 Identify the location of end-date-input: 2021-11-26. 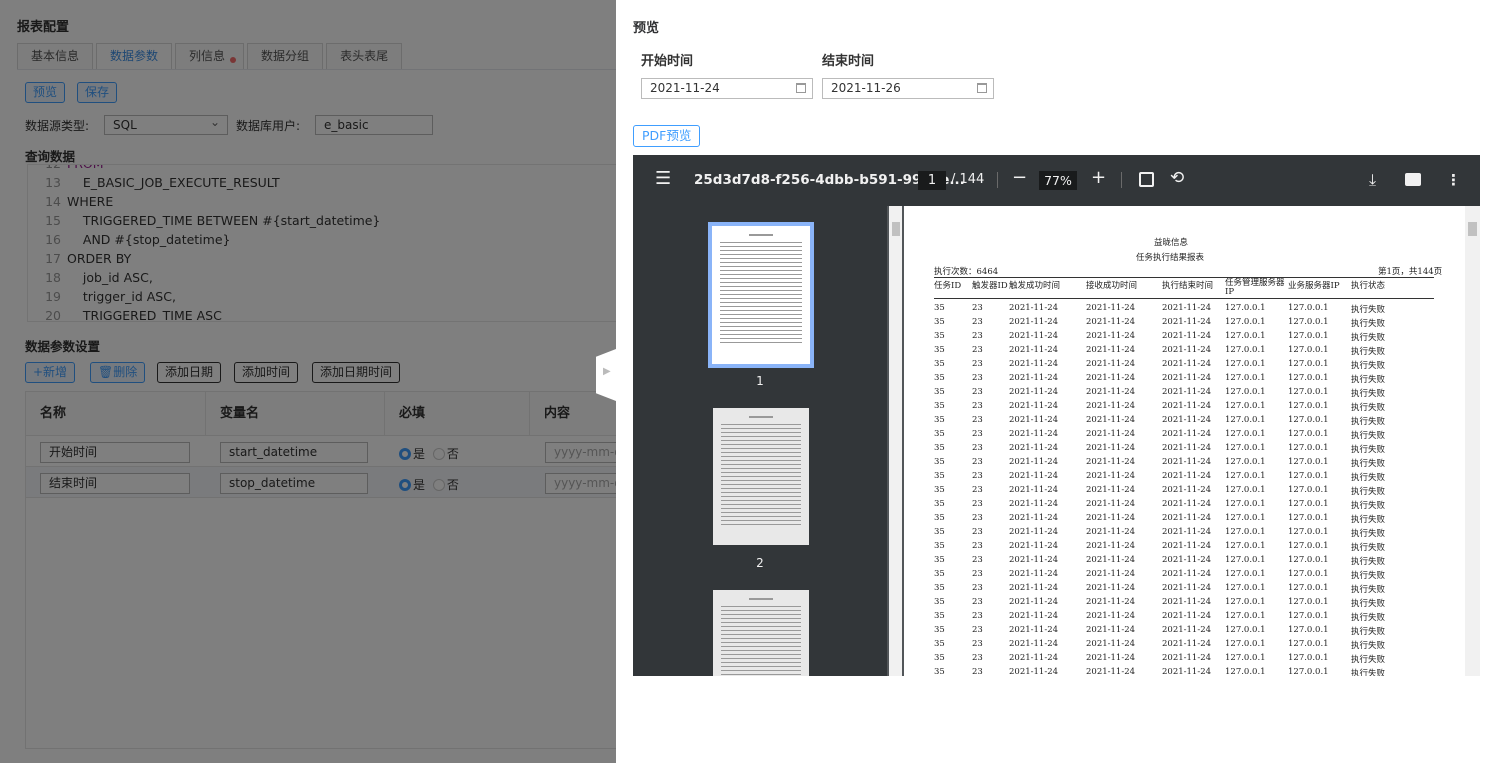
(908, 88).